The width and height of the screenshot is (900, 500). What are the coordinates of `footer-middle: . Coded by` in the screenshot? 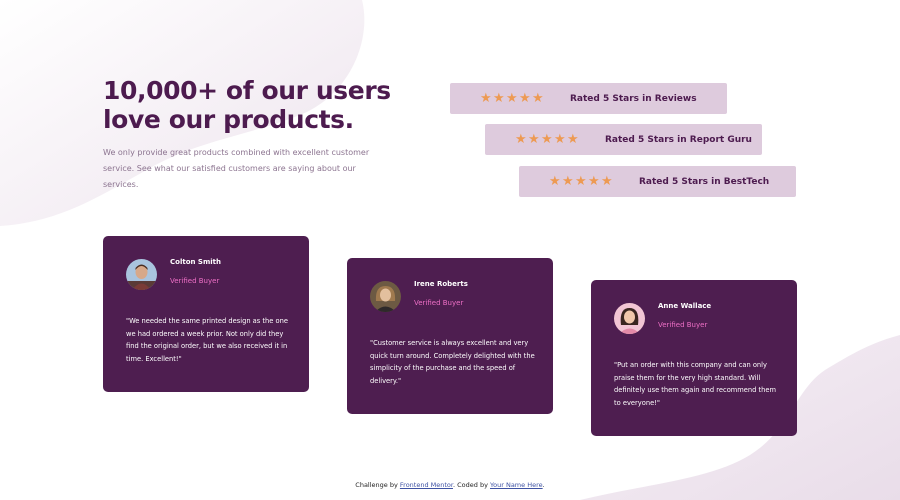 It's located at (470, 485).